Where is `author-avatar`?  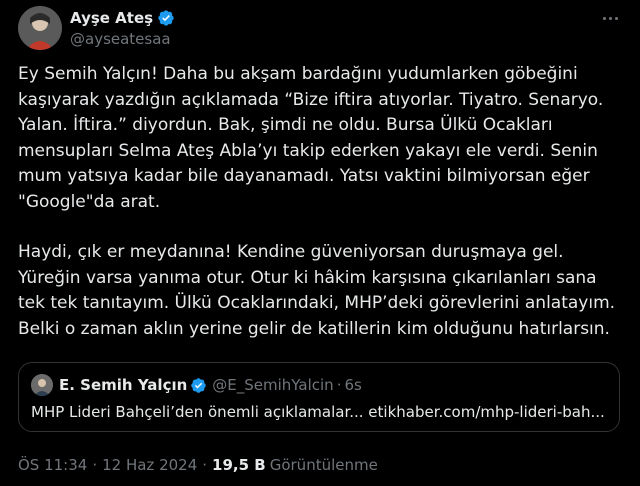 author-avatar is located at coordinates (40, 28).